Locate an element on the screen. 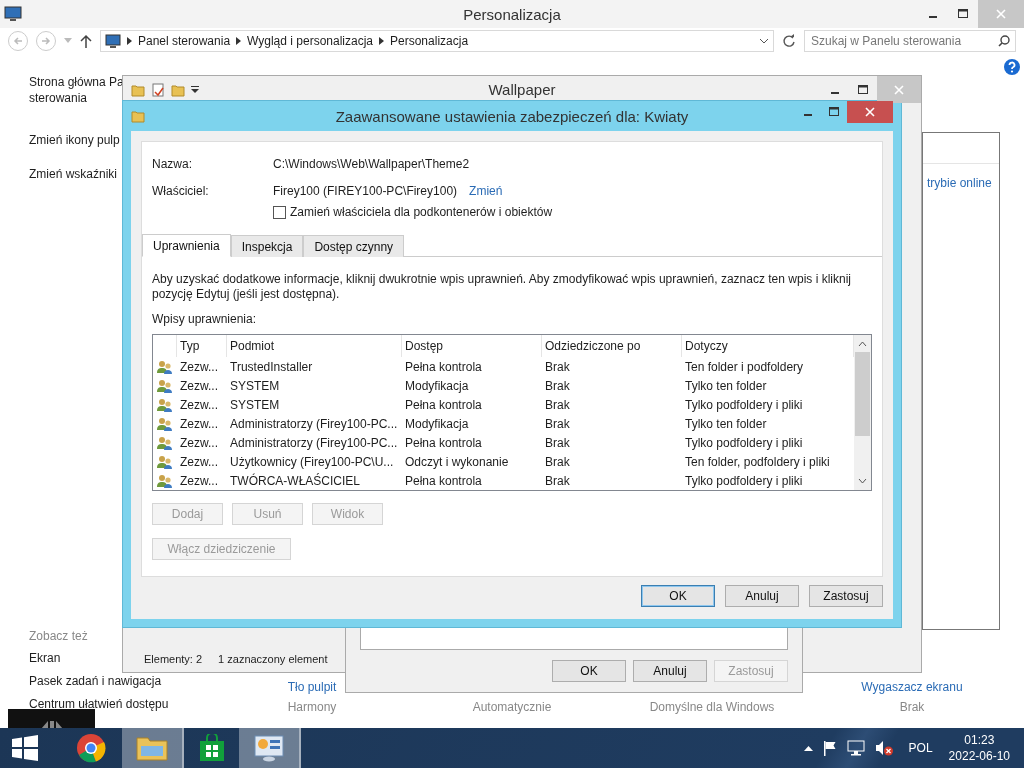 The width and height of the screenshot is (1024, 768). sidebar-link: Pasek zadań i nawigacja is located at coordinates (95, 681).